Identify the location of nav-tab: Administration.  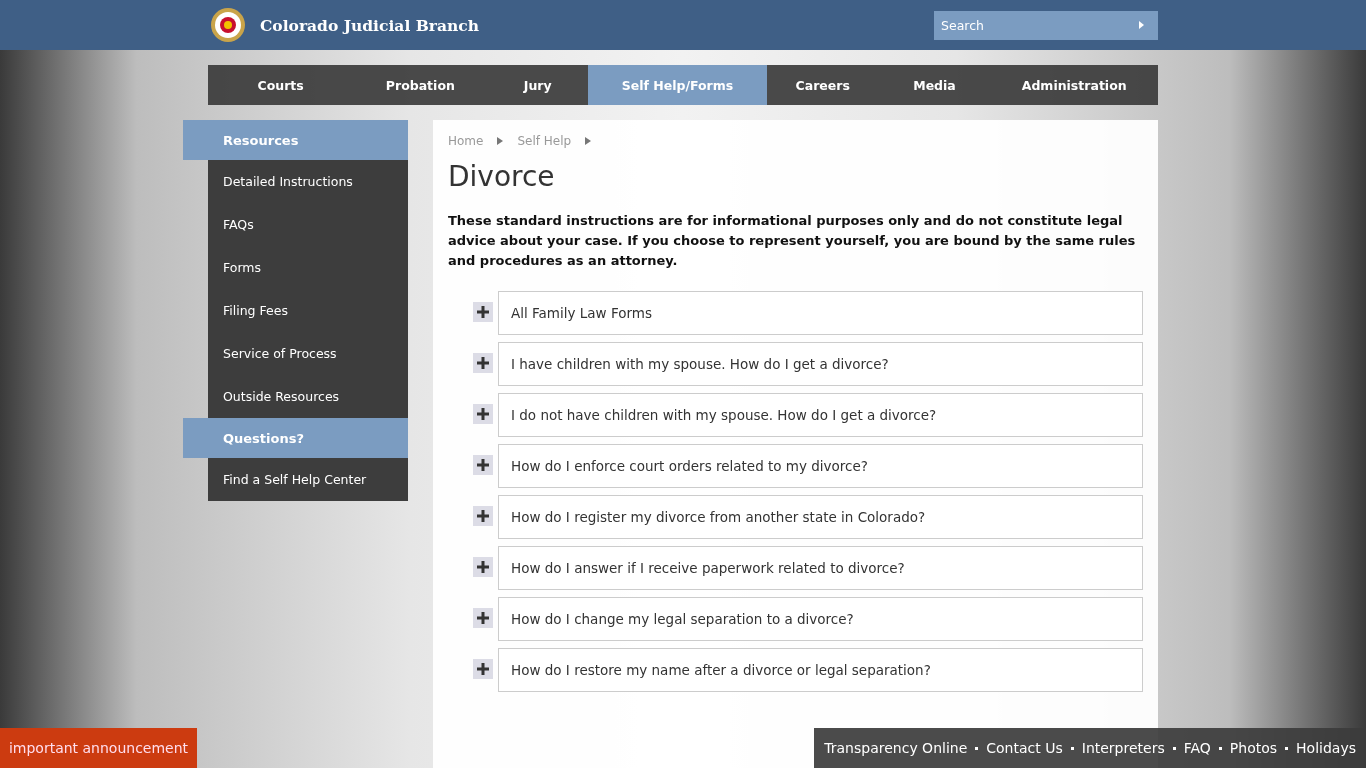
(1074, 85).